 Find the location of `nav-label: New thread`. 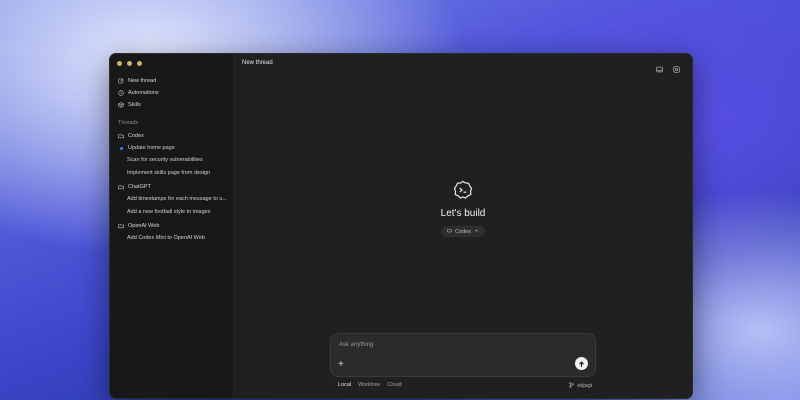

nav-label: New thread is located at coordinates (142, 81).